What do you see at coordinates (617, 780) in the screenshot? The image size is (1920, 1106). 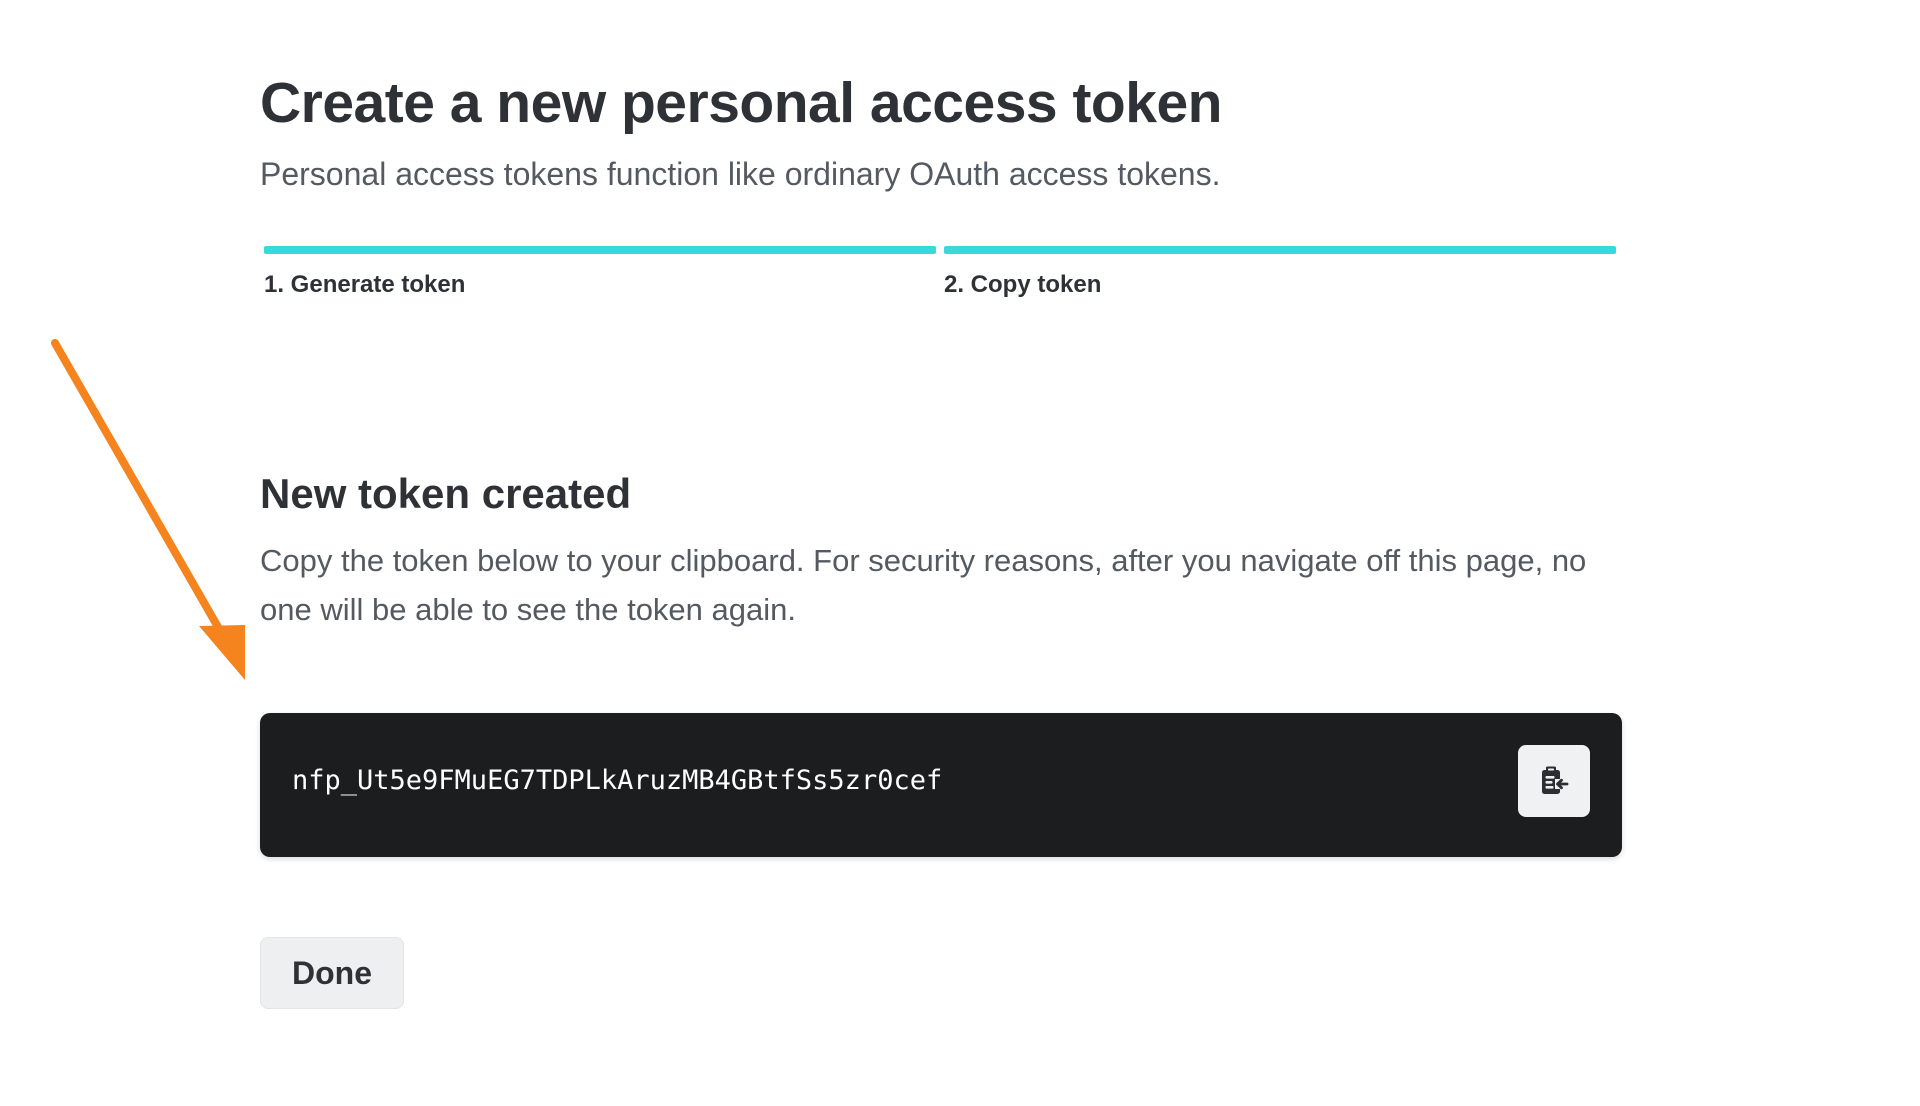 I see `token-value: nfp_Ut5e9FMuEG7TDPLkAruzMB4GBtfSs5zr0cef` at bounding box center [617, 780].